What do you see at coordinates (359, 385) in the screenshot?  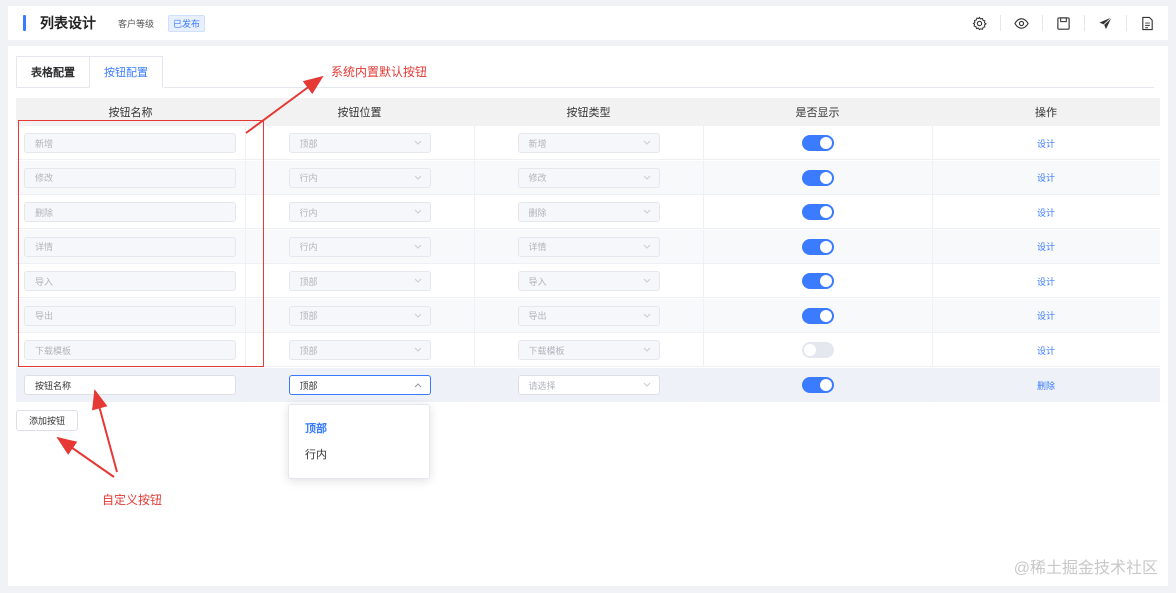 I see `button-position-select: 顶部` at bounding box center [359, 385].